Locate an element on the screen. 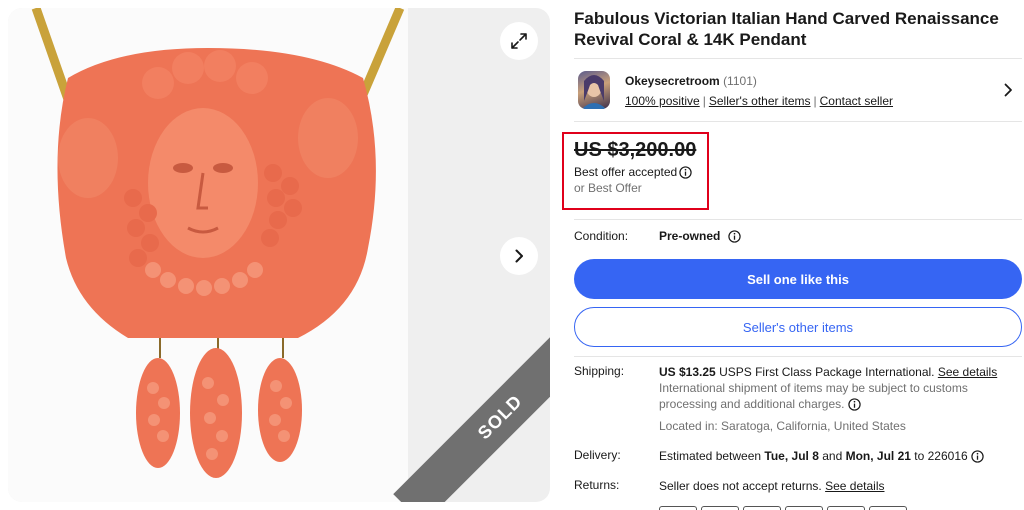  delivery-info is located at coordinates (977, 457).